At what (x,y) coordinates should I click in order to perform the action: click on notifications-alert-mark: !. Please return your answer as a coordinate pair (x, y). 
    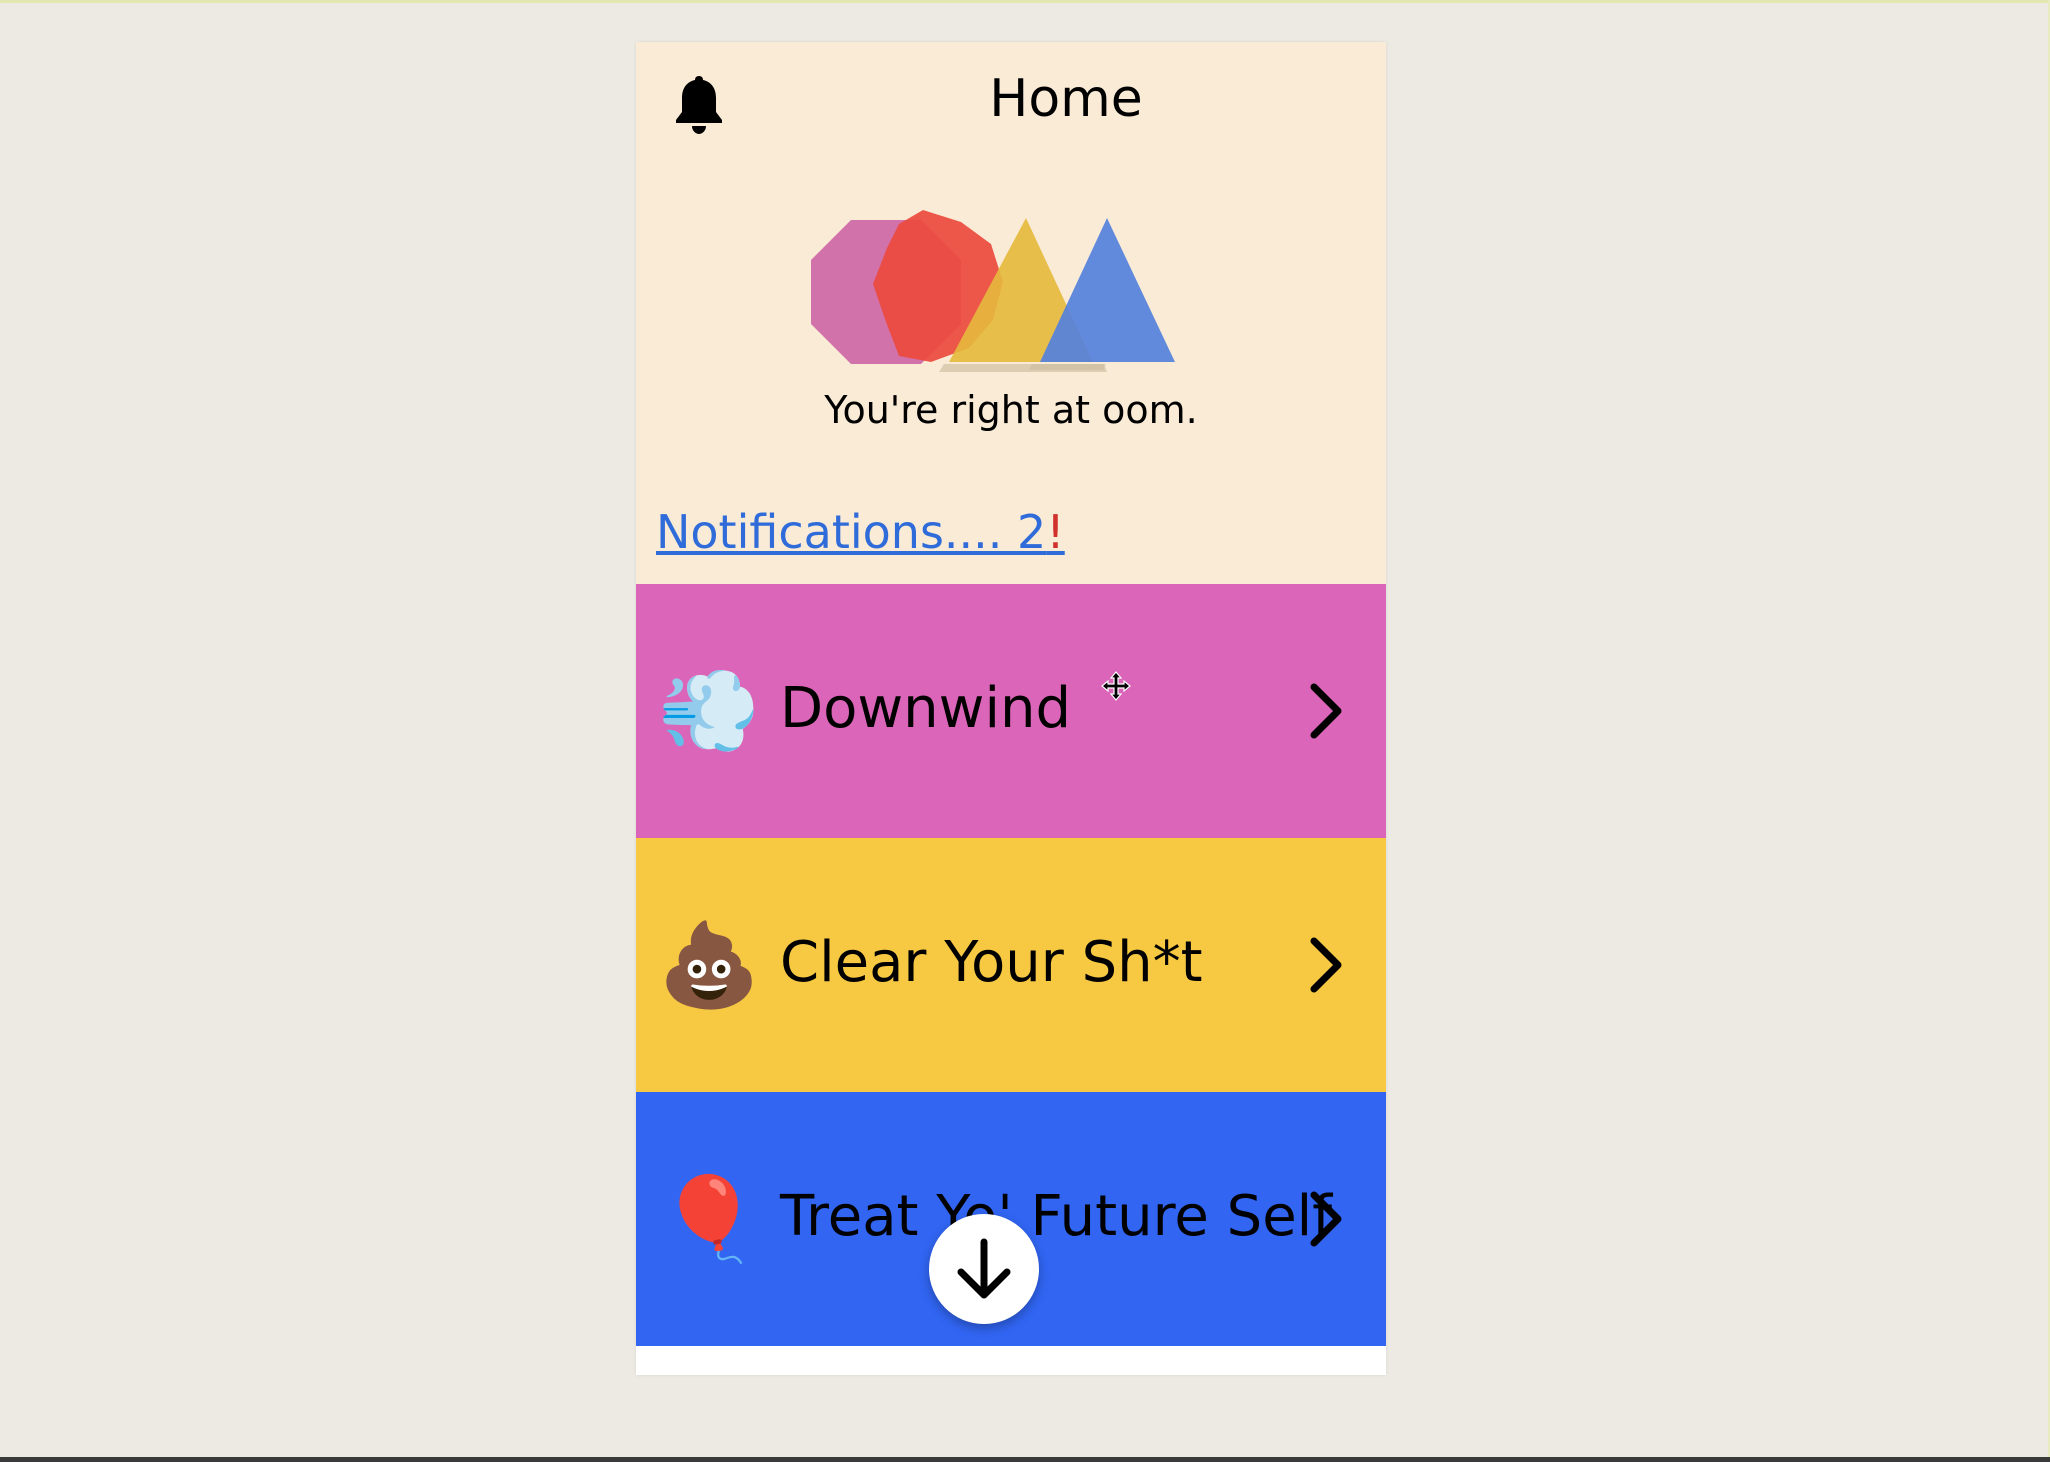
    Looking at the image, I should click on (1055, 532).